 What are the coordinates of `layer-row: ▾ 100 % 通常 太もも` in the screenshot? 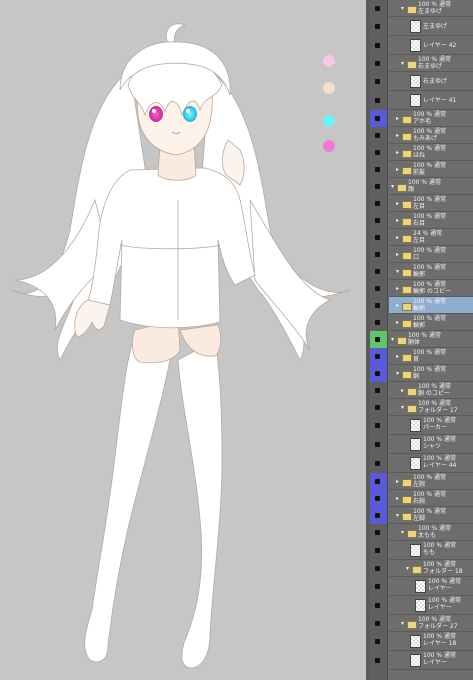 It's located at (421, 532).